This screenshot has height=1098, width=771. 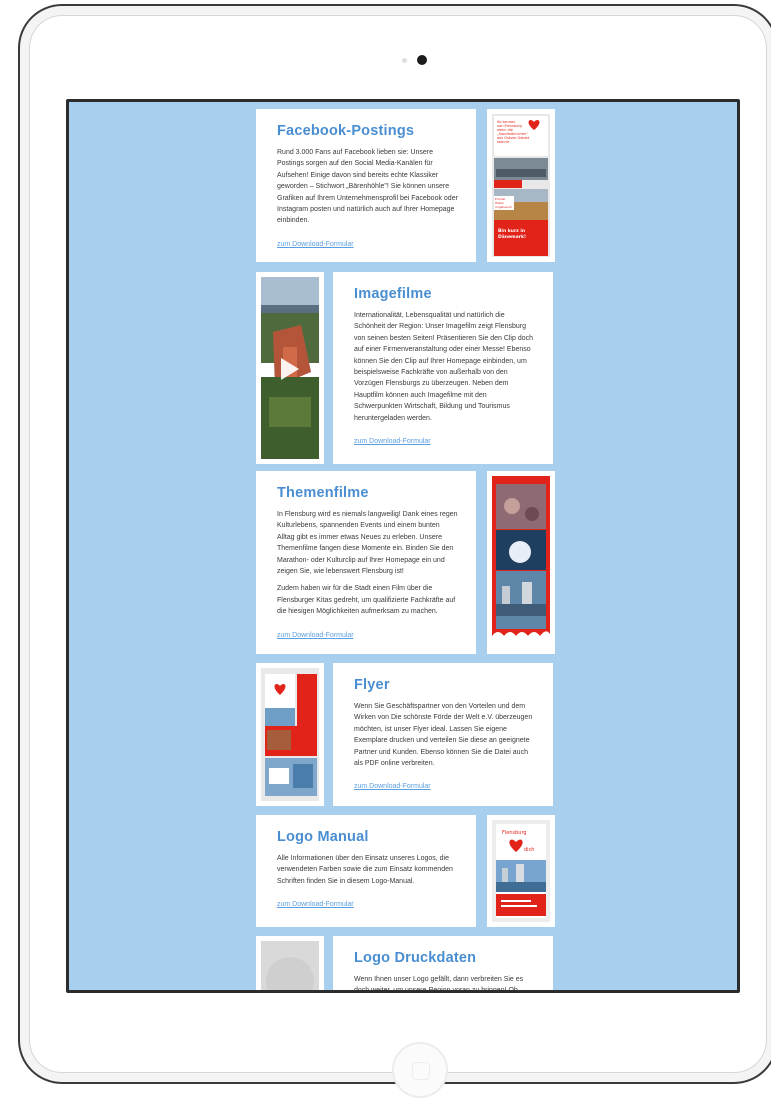 I want to click on home-button, so click(x=420, y=1070).